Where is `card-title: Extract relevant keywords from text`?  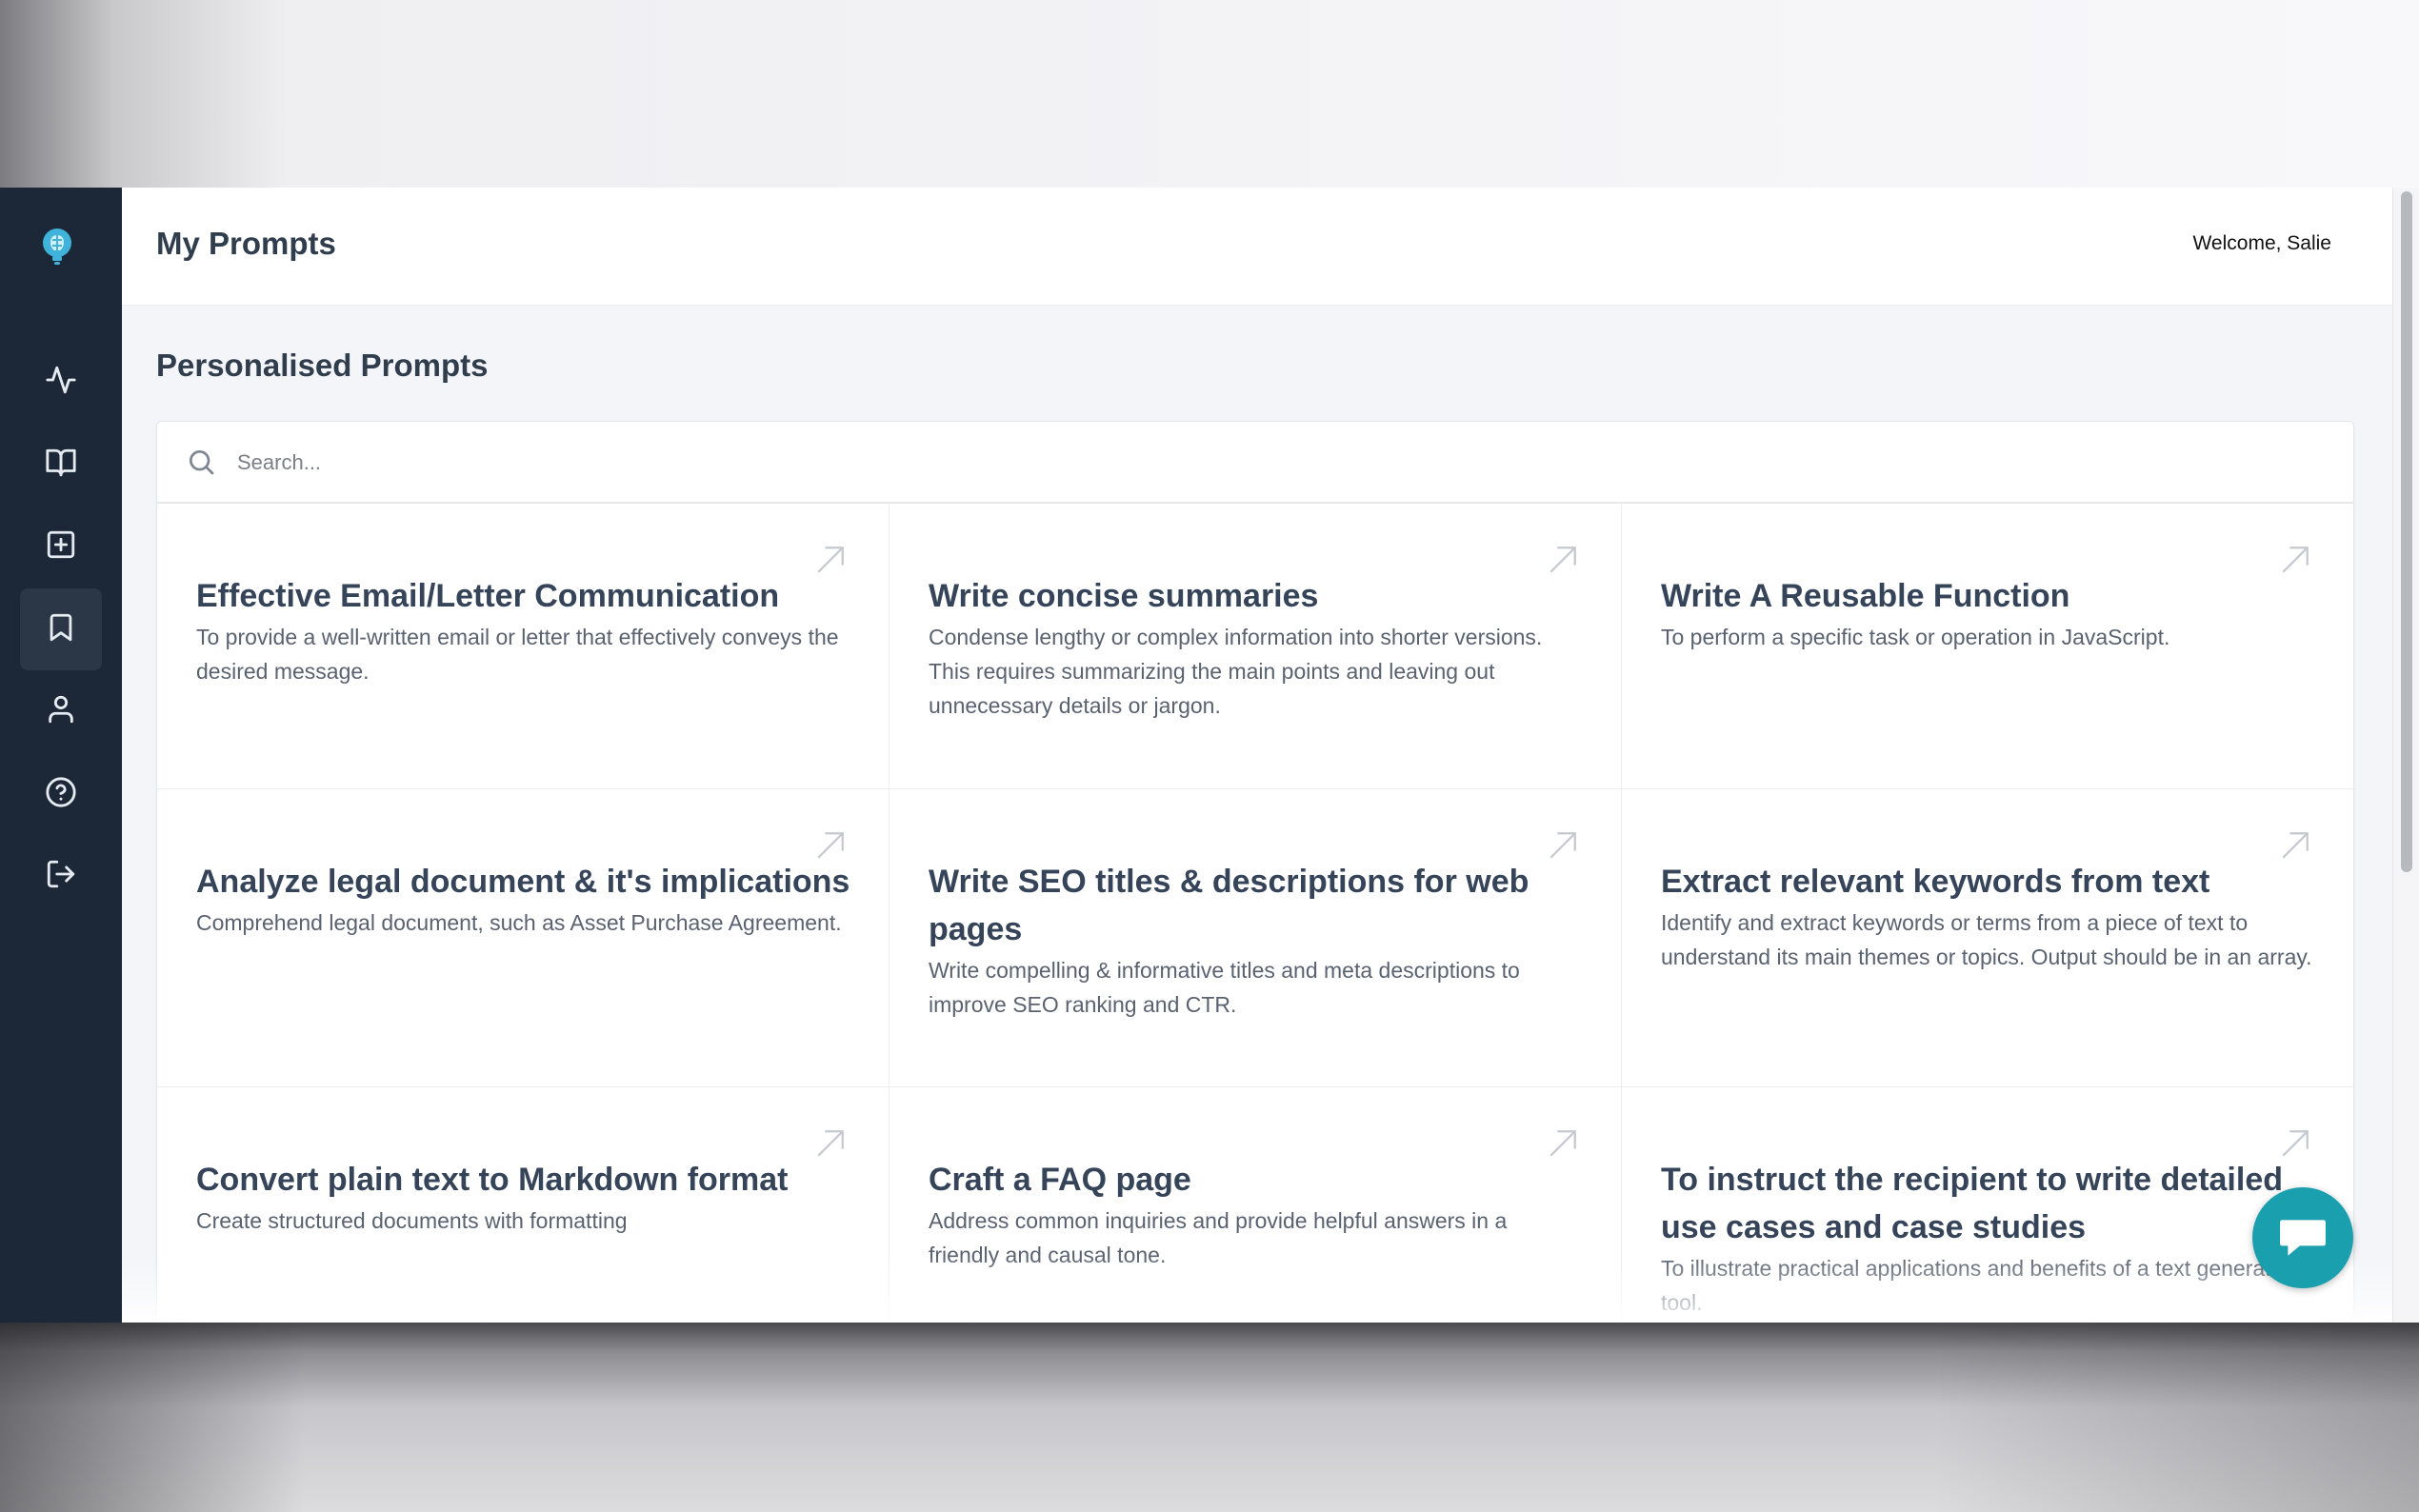 card-title: Extract relevant keywords from text is located at coordinates (1935, 882).